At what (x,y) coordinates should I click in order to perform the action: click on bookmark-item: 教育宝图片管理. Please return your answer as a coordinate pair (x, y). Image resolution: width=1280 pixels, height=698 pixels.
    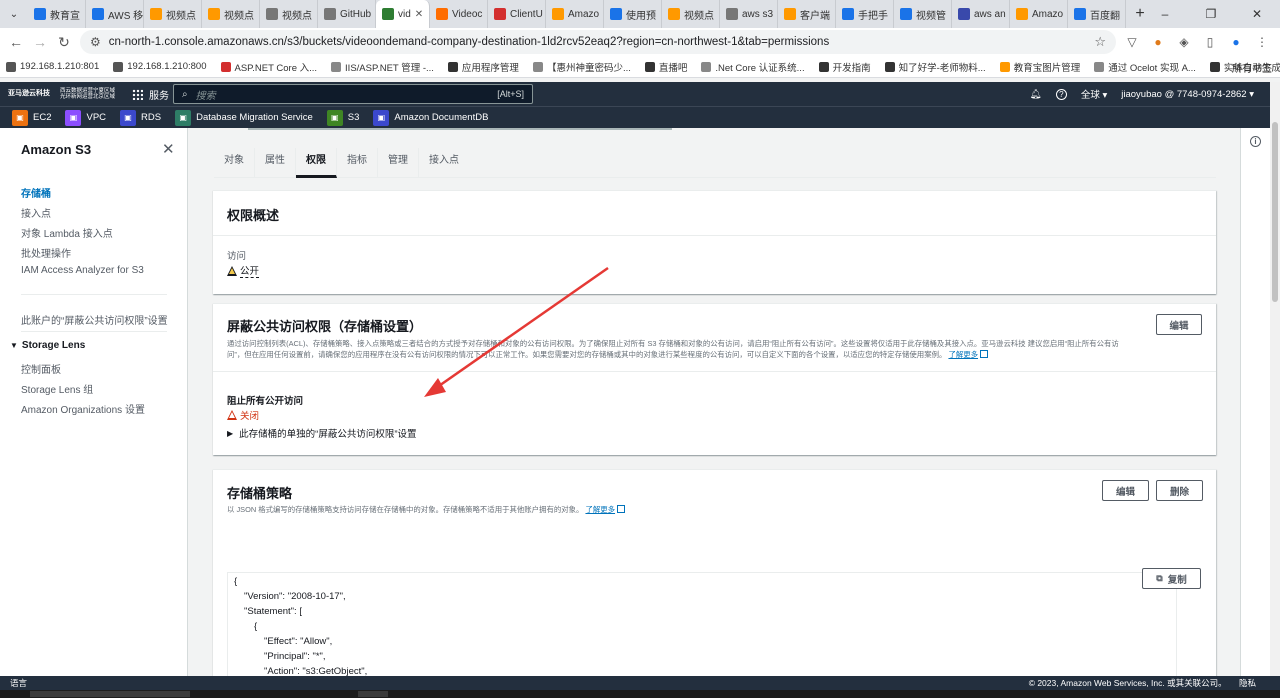
    Looking at the image, I should click on (1039, 67).